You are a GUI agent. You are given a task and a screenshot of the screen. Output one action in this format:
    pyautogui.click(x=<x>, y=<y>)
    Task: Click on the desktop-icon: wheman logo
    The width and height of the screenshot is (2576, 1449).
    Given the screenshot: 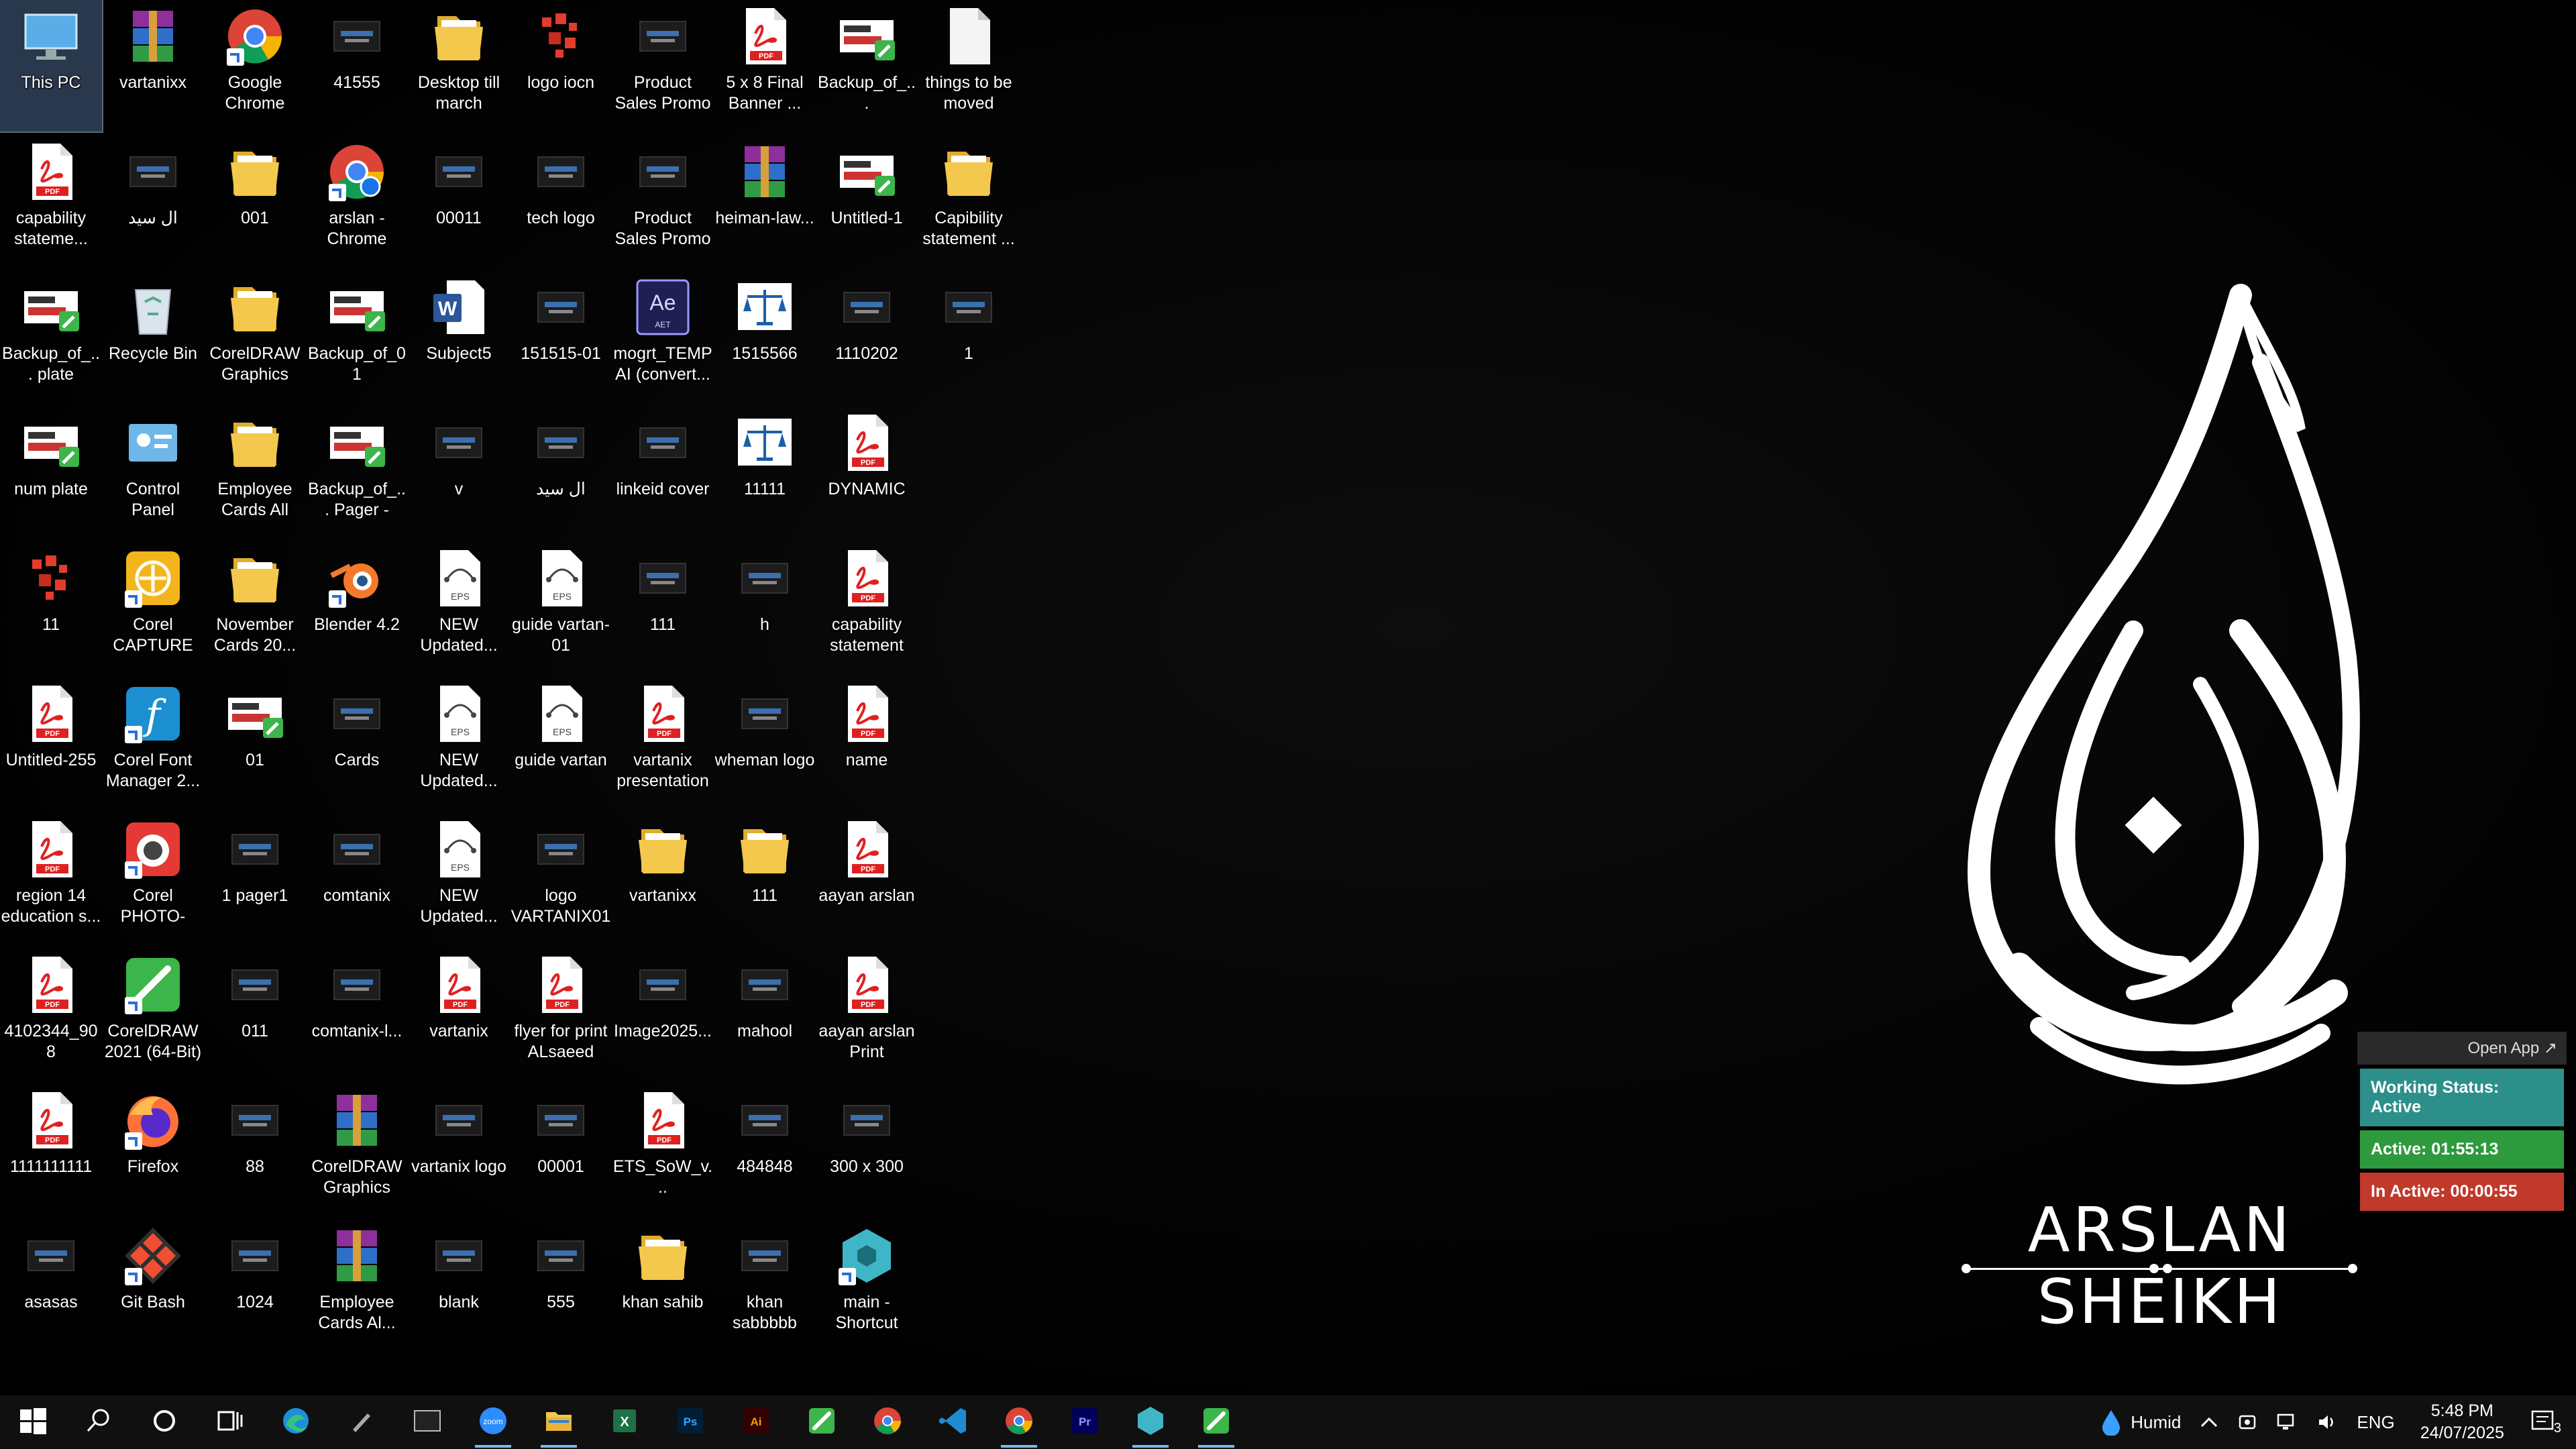 What is the action you would take?
    pyautogui.click(x=765, y=743)
    